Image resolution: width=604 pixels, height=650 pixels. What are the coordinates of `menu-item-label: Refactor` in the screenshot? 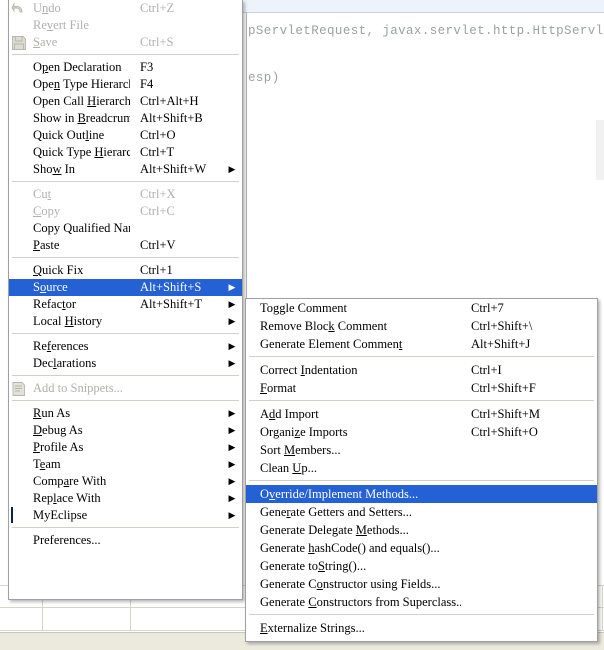 It's located at (55, 304).